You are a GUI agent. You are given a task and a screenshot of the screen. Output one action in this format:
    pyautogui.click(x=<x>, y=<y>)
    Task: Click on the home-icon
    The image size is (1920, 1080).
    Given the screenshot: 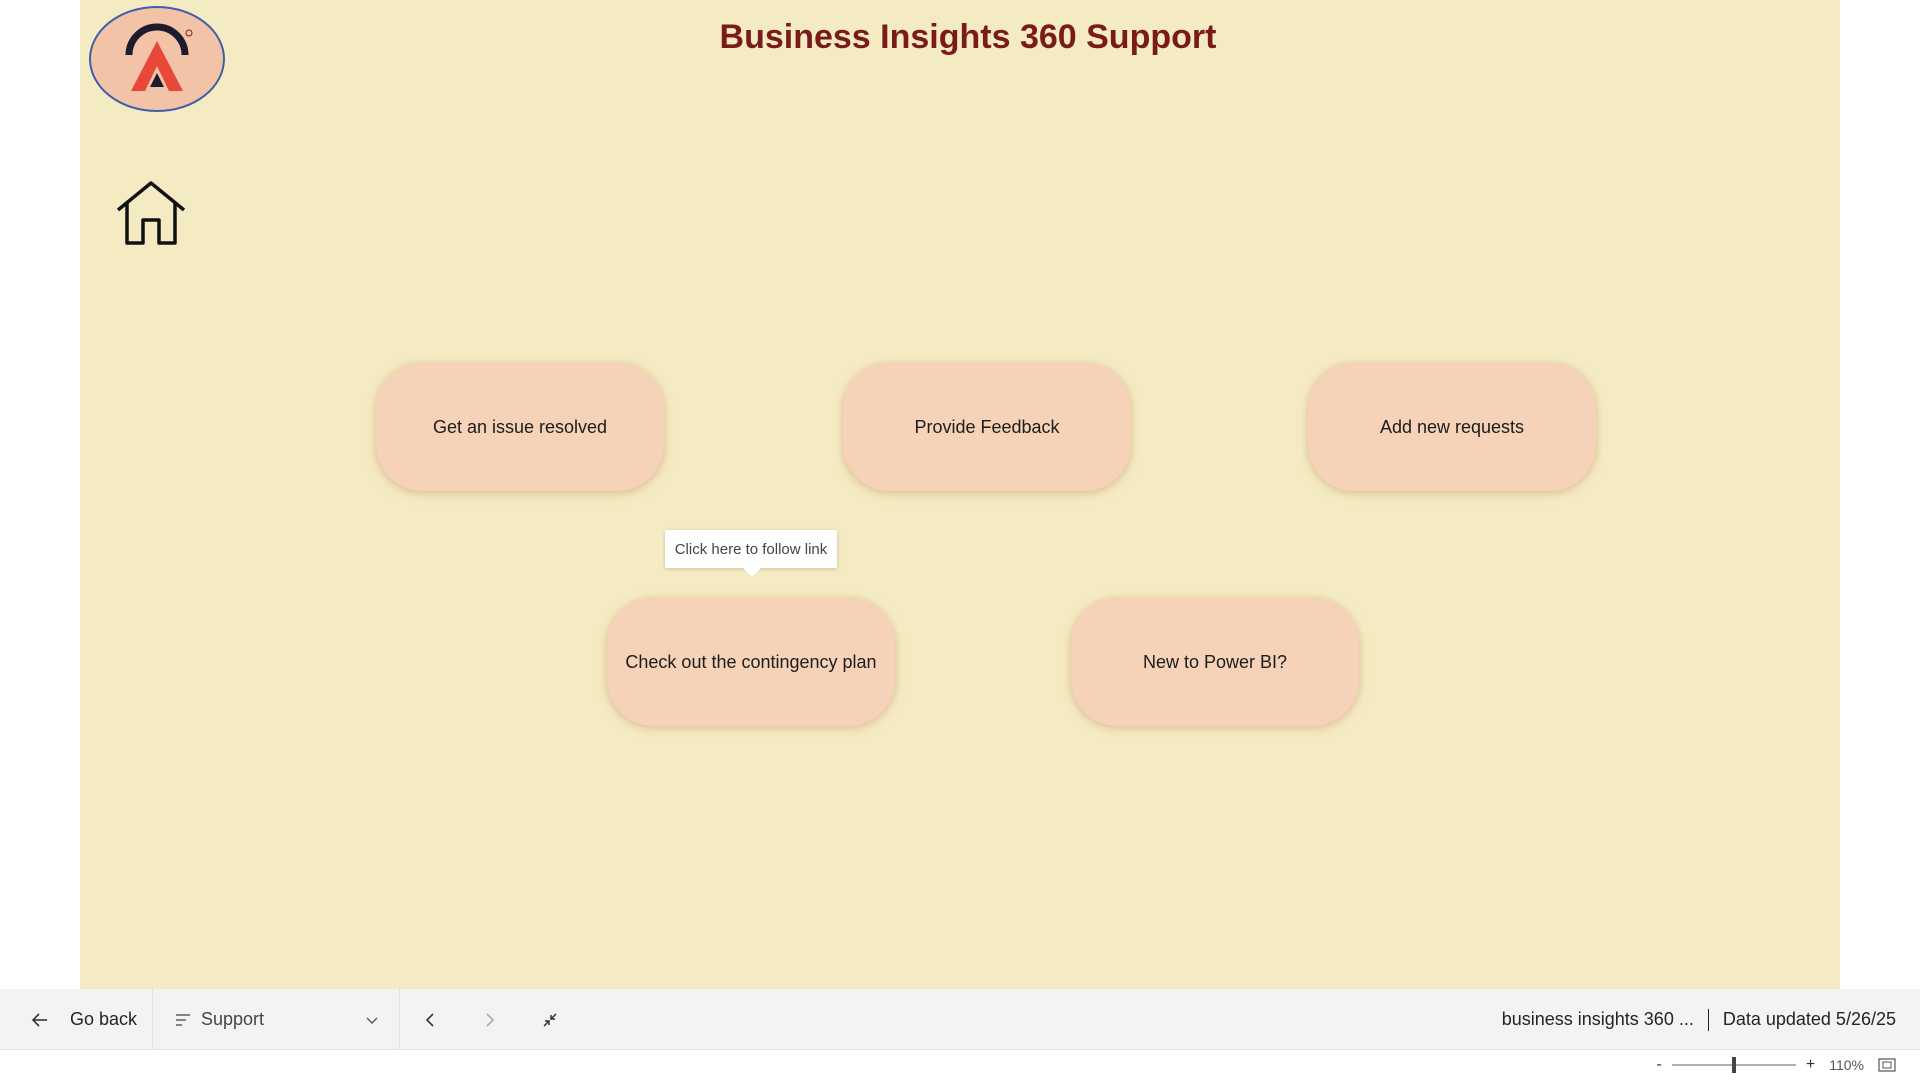 What is the action you would take?
    pyautogui.click(x=151, y=213)
    